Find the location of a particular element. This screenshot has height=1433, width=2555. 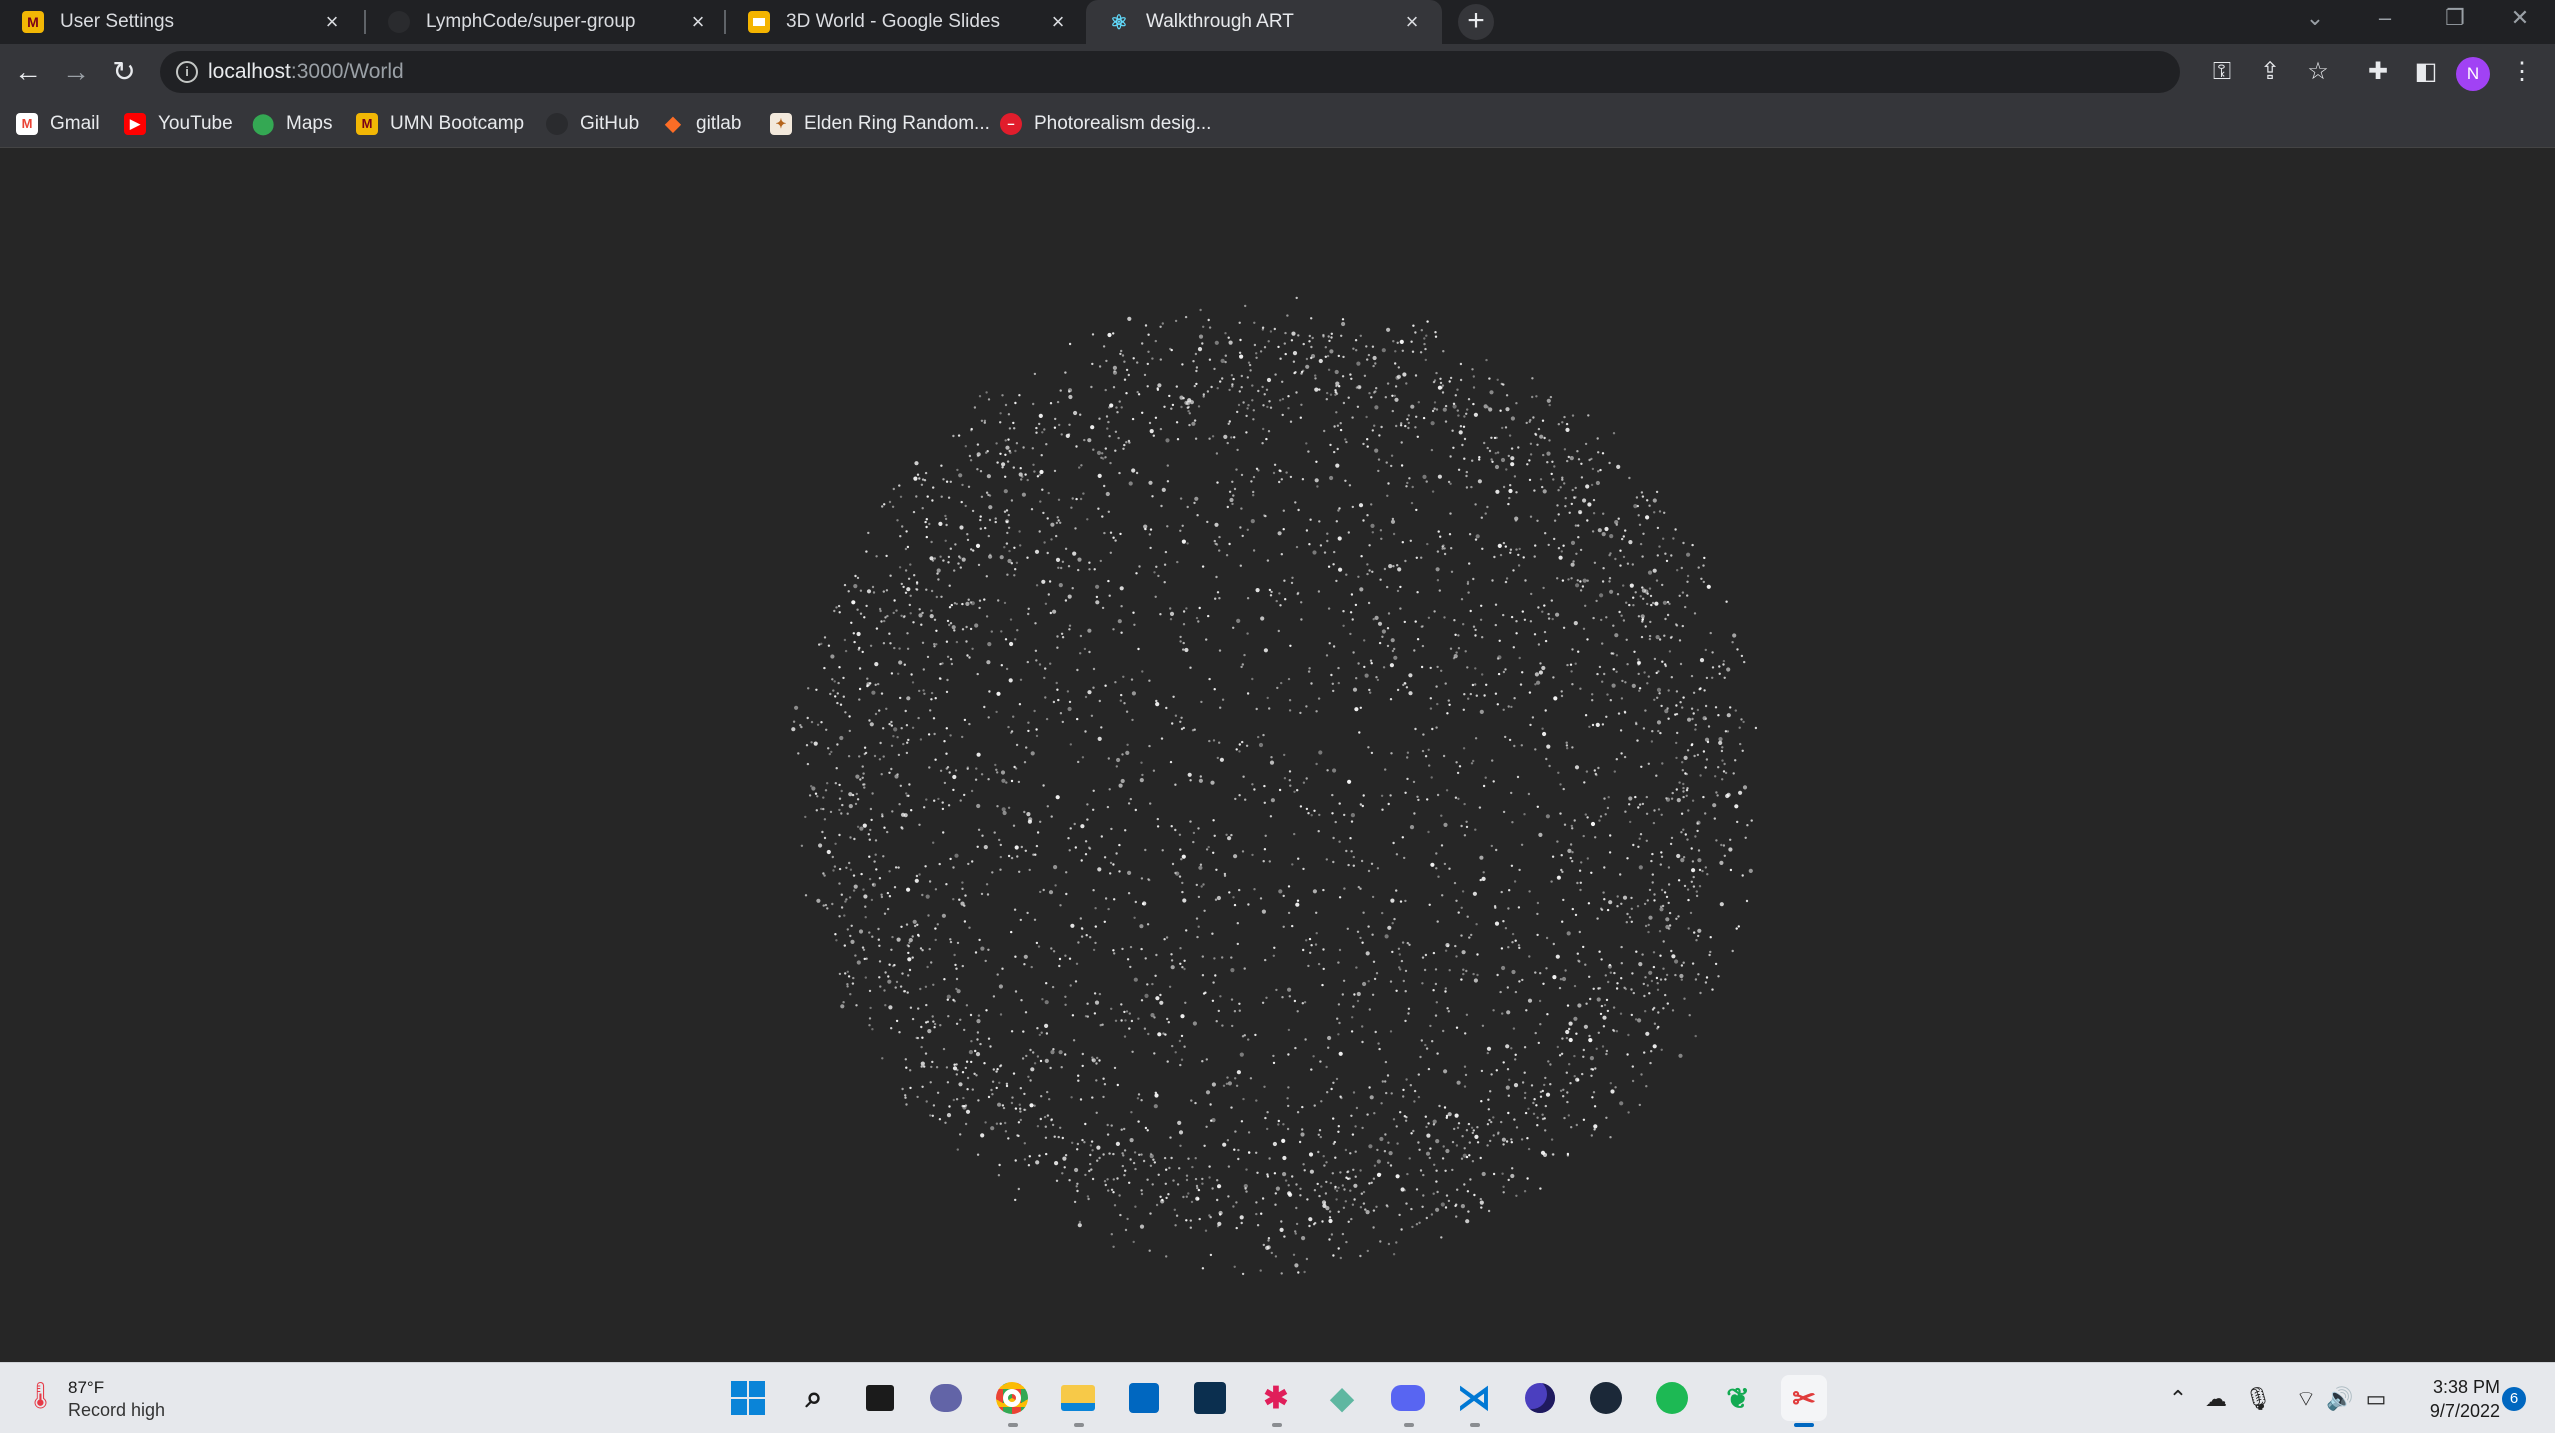

bookmark-github: GitHub is located at coordinates (592, 124).